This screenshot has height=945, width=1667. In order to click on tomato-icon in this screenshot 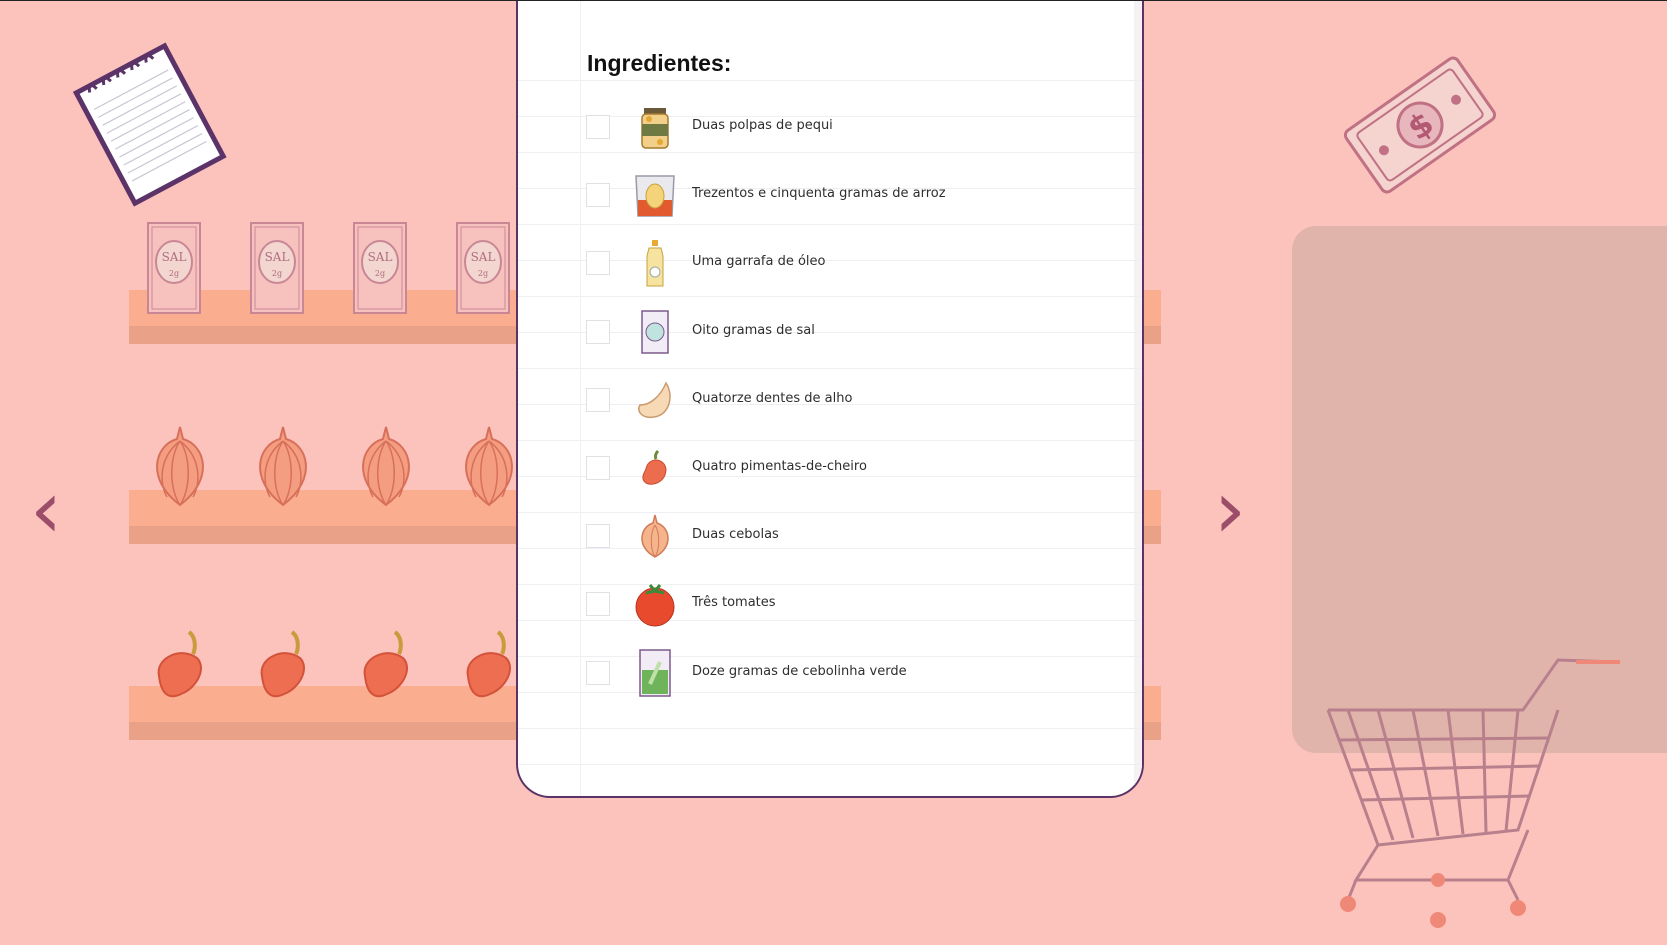, I will do `click(655, 604)`.